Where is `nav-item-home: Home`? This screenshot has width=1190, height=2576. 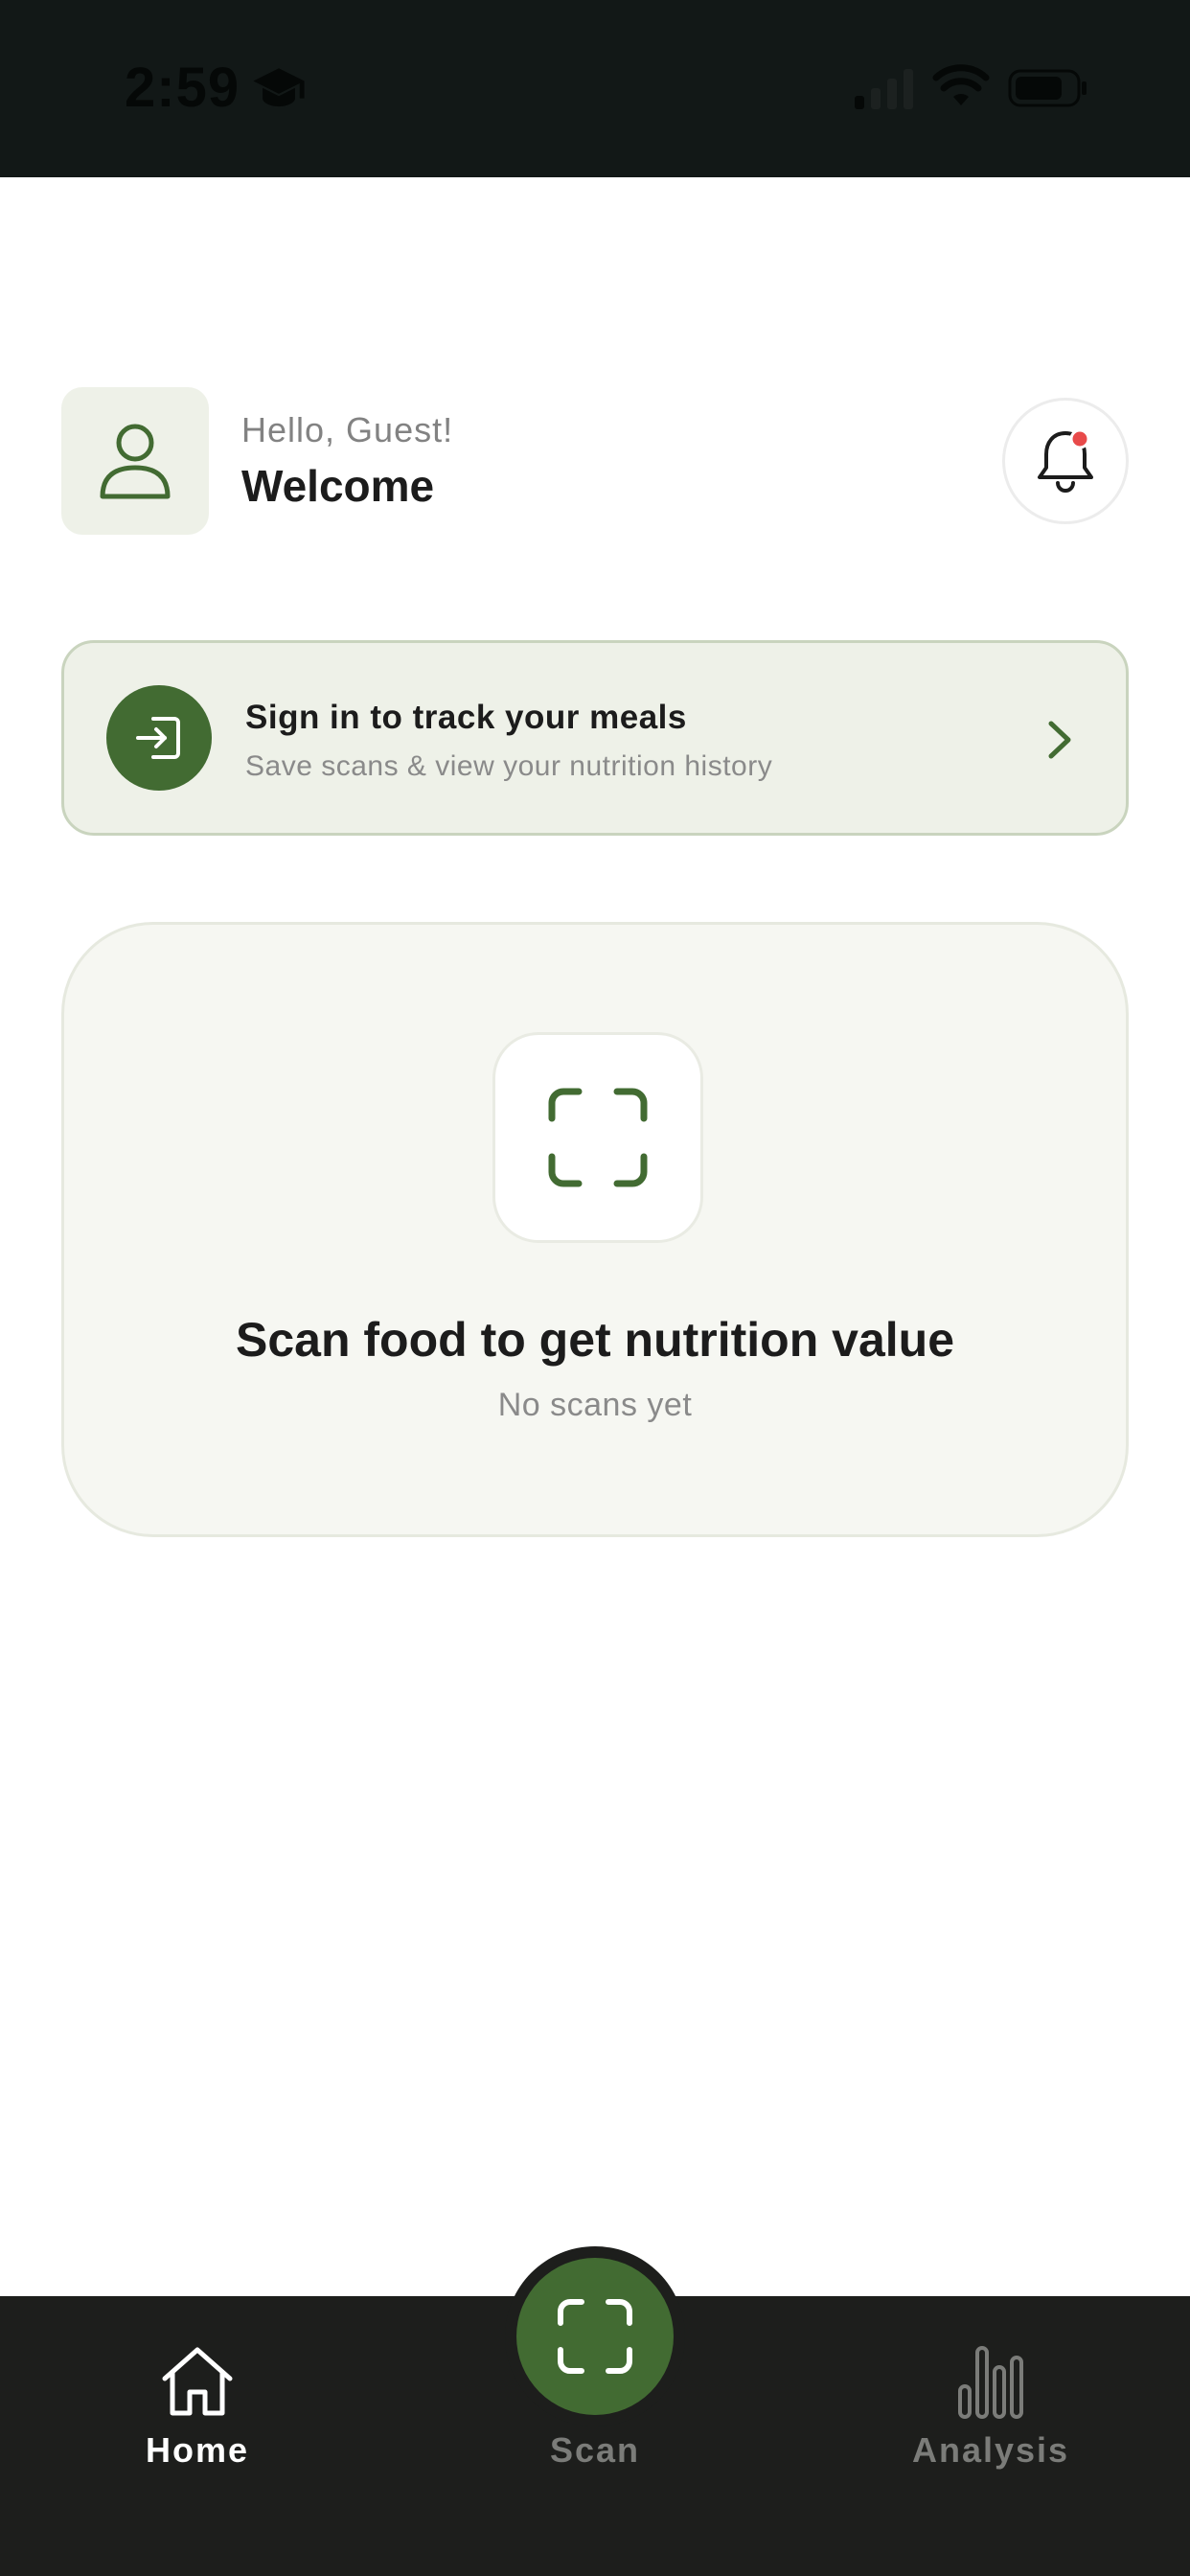 nav-item-home: Home is located at coordinates (198, 2436).